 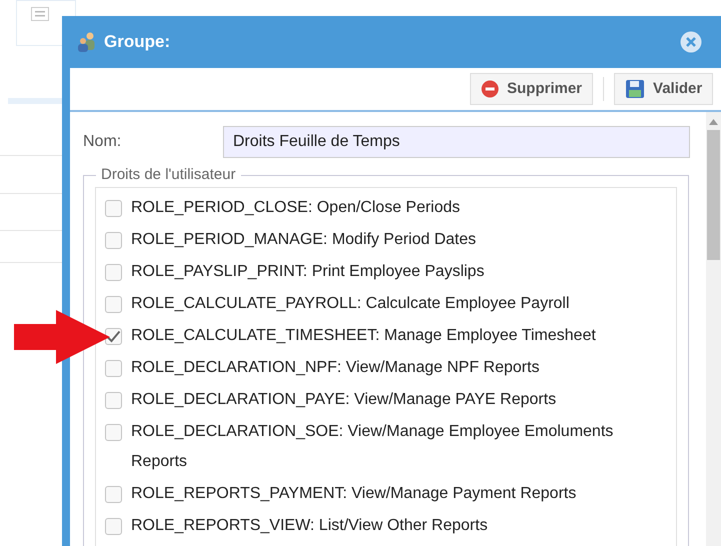 What do you see at coordinates (344, 400) in the screenshot?
I see `right-label: ROLE_DECLARATION_PAYE: View/Manage PAYE Reports` at bounding box center [344, 400].